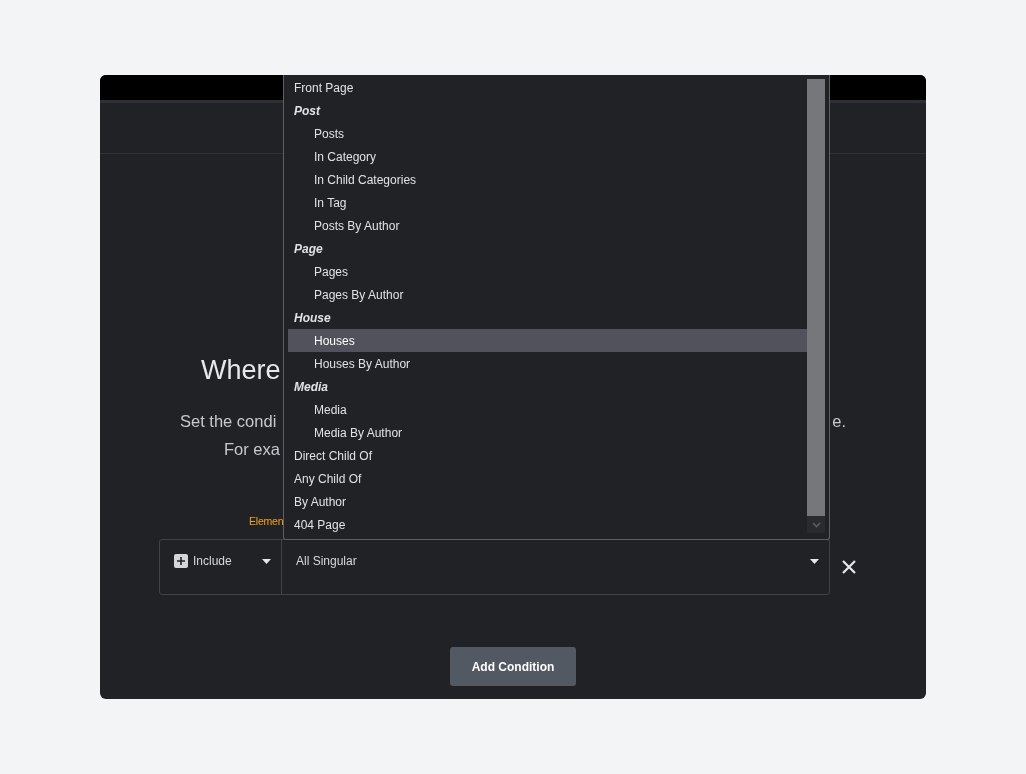  What do you see at coordinates (547, 179) in the screenshot?
I see `dropdown-option: In Child Categories` at bounding box center [547, 179].